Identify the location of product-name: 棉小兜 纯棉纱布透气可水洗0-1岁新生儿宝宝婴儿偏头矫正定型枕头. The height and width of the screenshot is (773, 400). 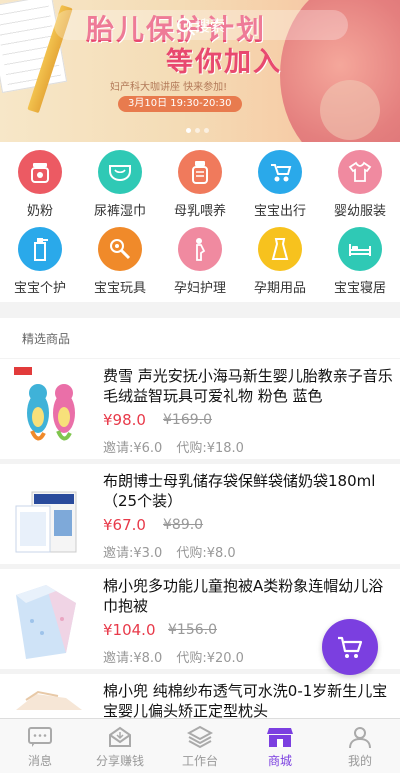
(245, 701).